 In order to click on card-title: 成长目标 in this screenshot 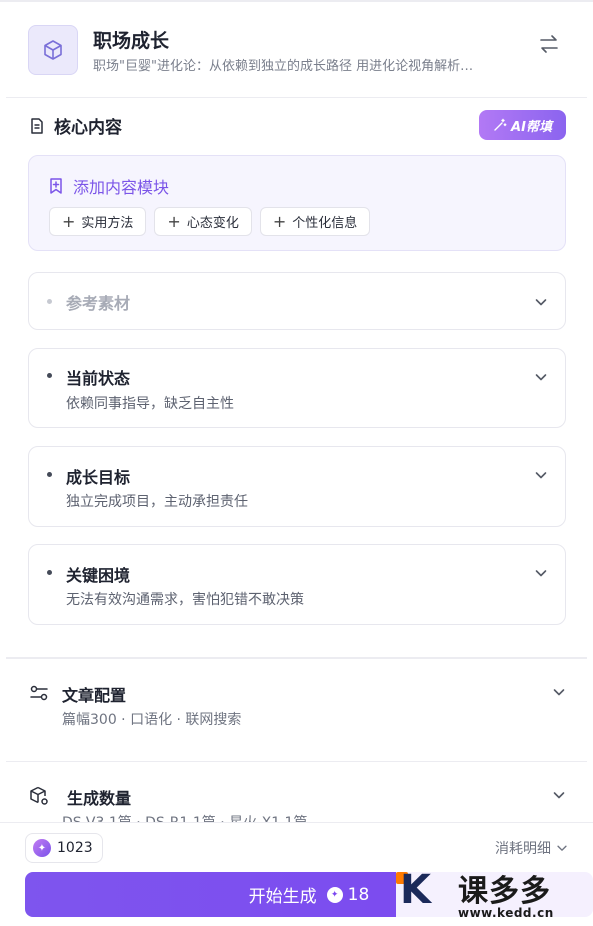, I will do `click(98, 477)`.